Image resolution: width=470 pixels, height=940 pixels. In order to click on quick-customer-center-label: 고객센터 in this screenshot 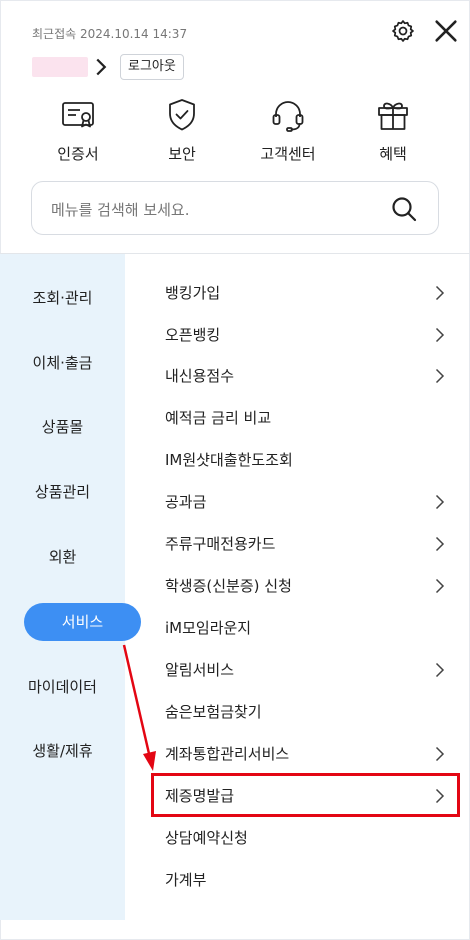, I will do `click(288, 154)`.